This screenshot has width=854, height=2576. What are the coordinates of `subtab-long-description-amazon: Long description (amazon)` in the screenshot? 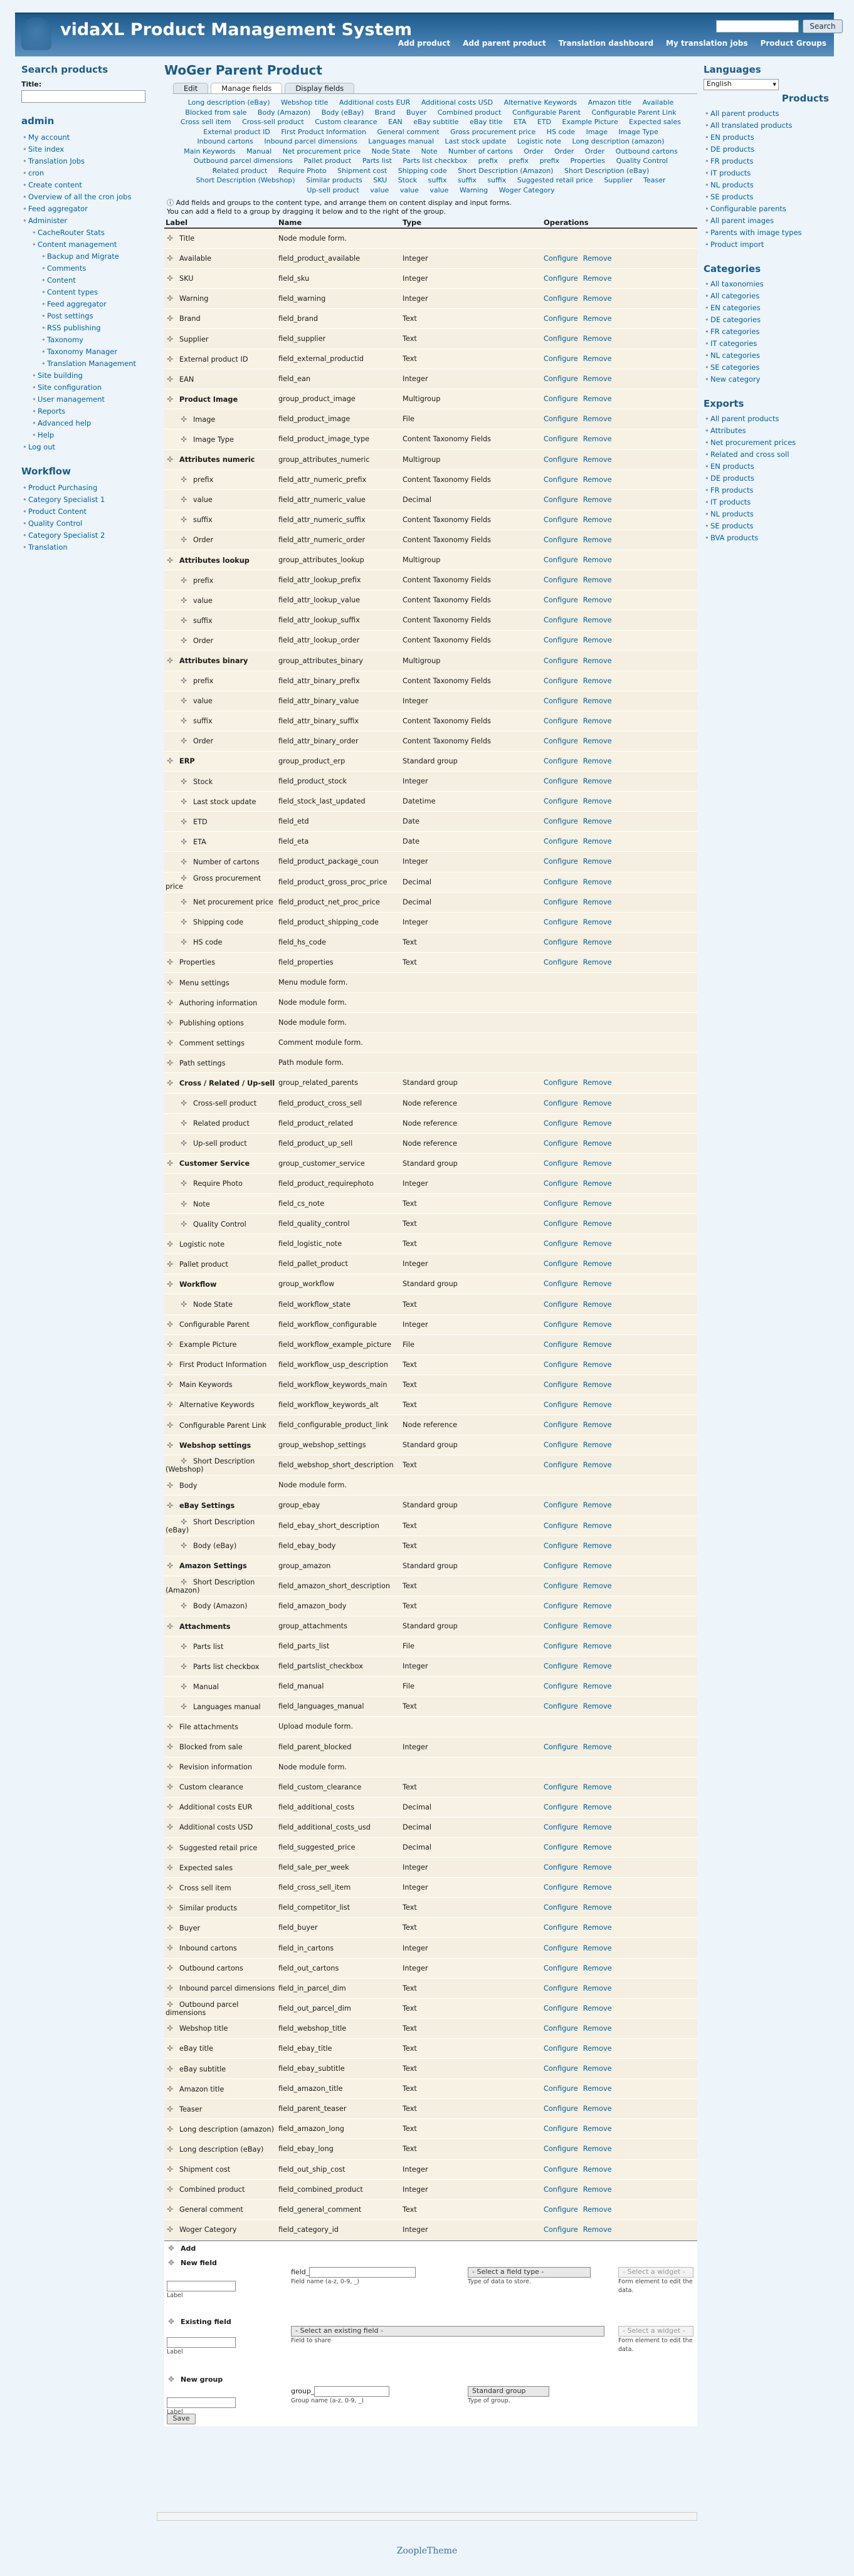 It's located at (618, 141).